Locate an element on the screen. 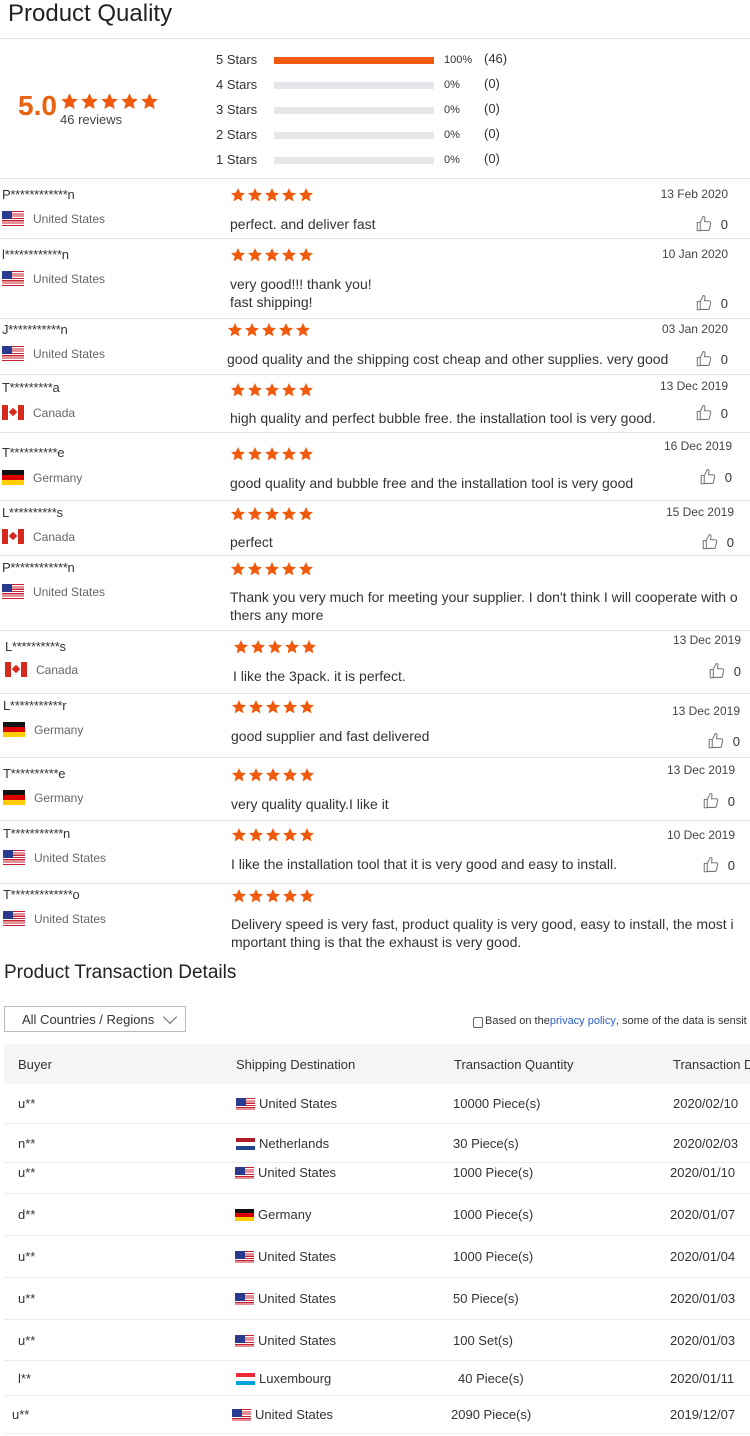 The height and width of the screenshot is (1436, 750). date-cell-text: 2020/01/11 is located at coordinates (702, 1378).